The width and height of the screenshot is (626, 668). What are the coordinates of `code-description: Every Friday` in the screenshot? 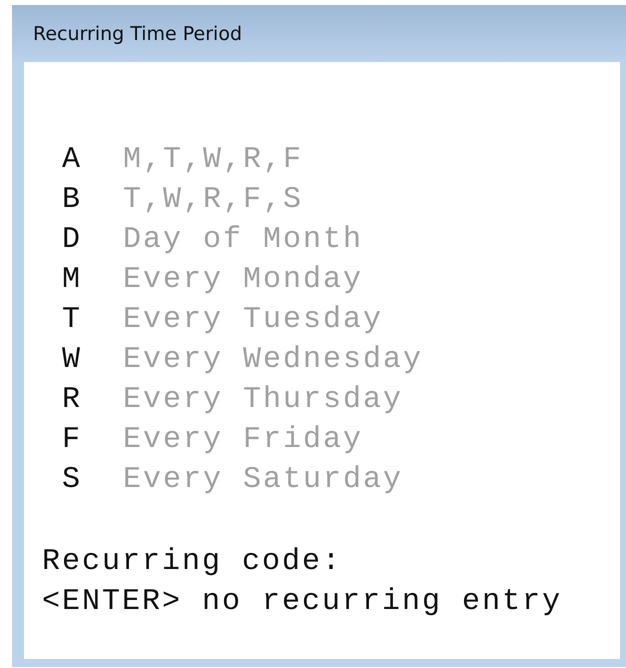 It's located at (243, 440).